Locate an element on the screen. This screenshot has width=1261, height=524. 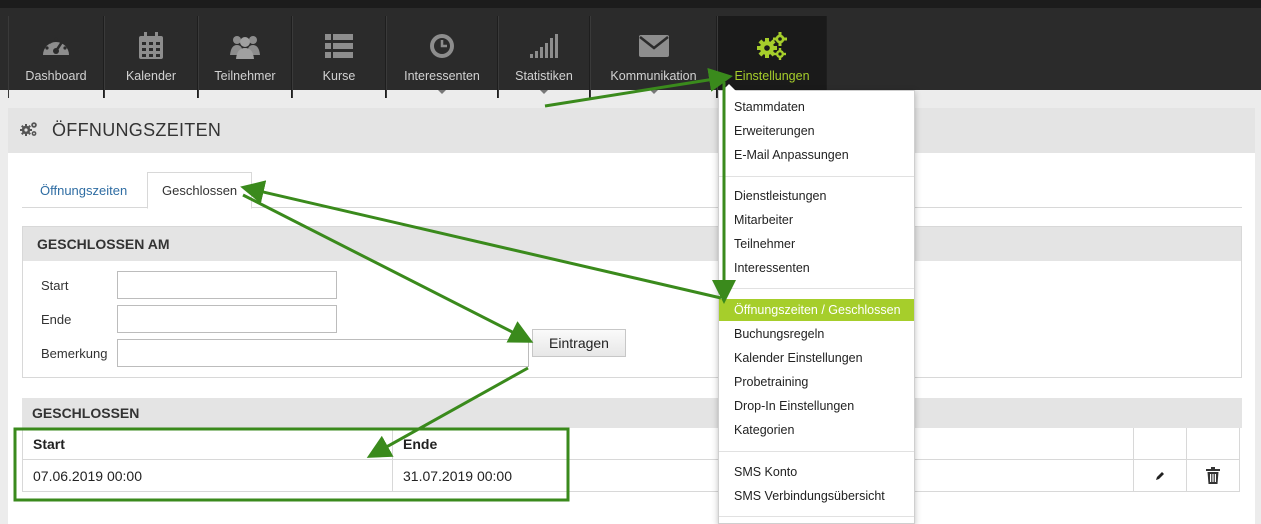
envelope-icon is located at coordinates (654, 46).